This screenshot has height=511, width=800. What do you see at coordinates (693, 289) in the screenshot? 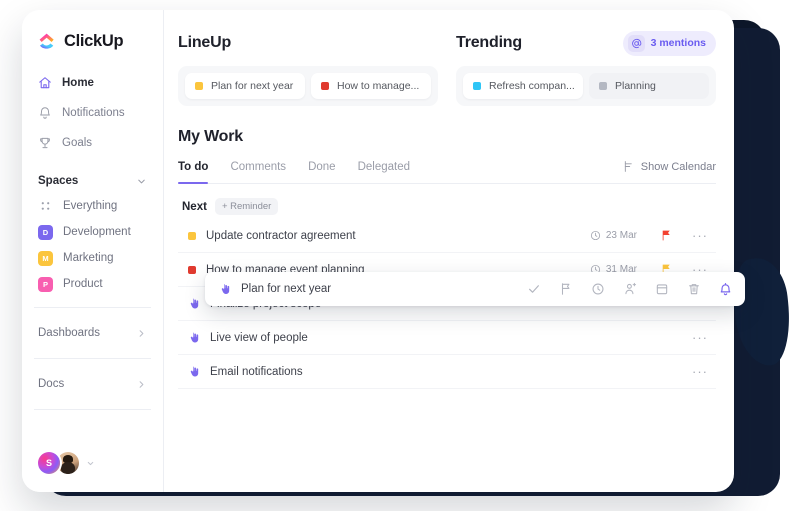
I see `trash-icon` at bounding box center [693, 289].